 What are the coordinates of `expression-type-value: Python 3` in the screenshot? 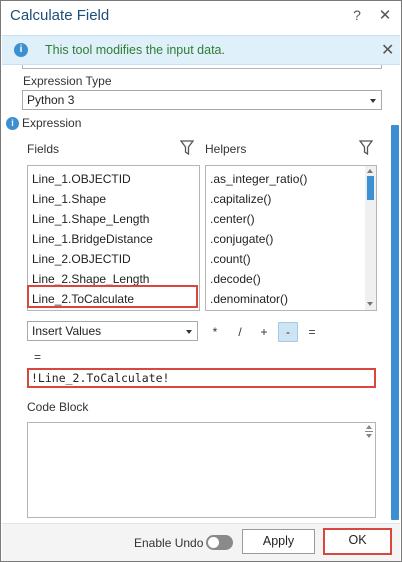 It's located at (51, 100).